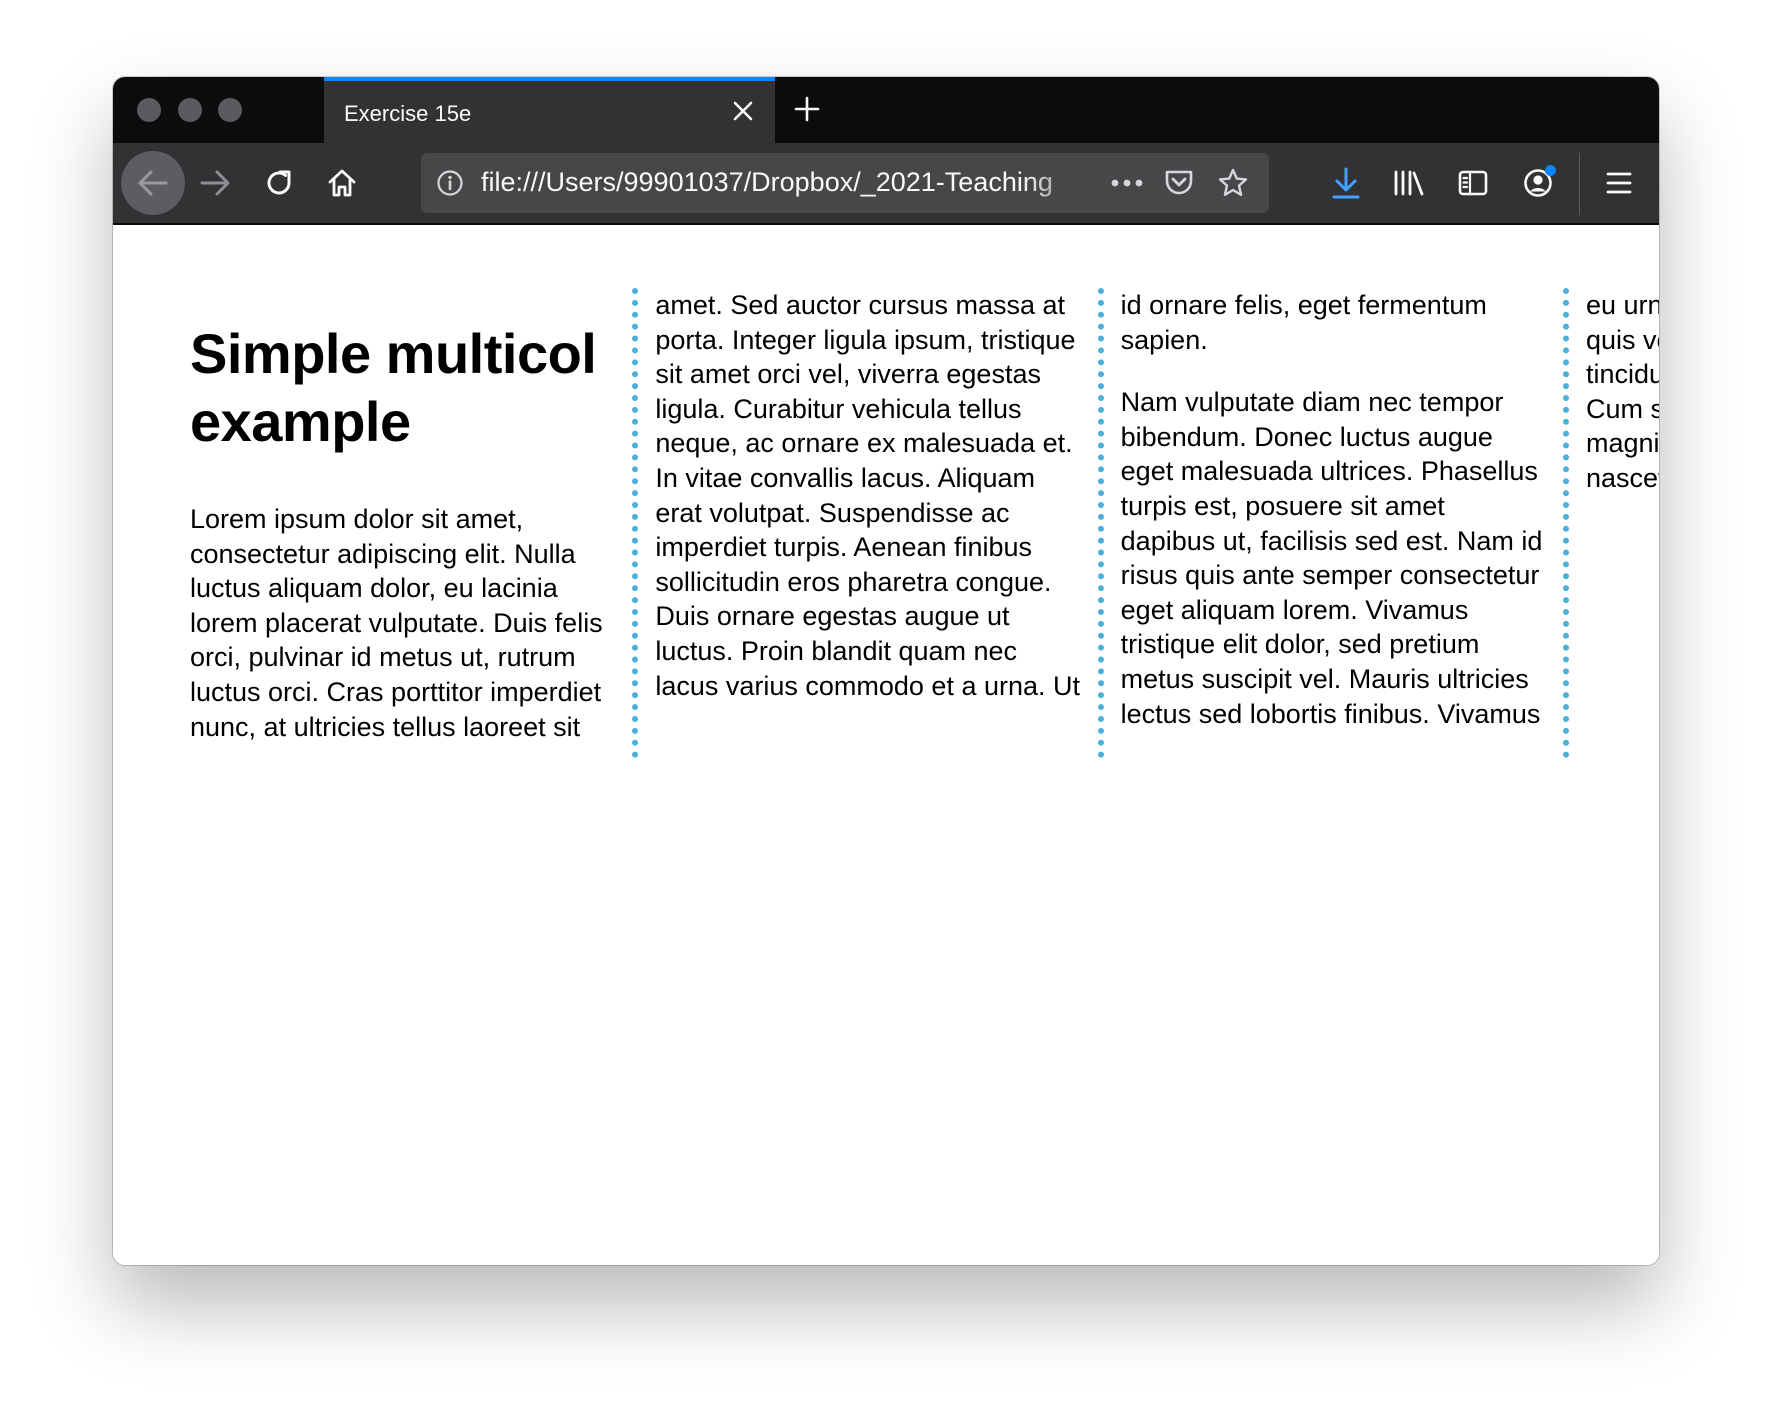 This screenshot has height=1410, width=1766. I want to click on sidebar-icon, so click(1473, 183).